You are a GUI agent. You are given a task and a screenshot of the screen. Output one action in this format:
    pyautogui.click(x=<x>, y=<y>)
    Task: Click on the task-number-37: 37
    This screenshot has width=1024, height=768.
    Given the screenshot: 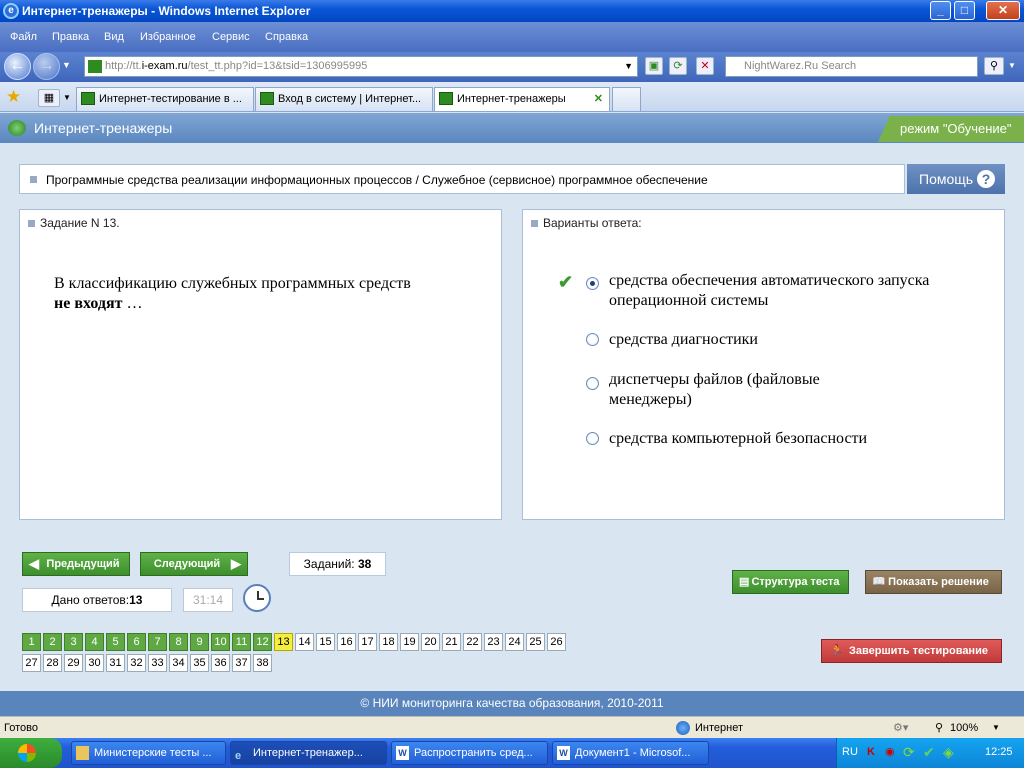 What is the action you would take?
    pyautogui.click(x=241, y=663)
    